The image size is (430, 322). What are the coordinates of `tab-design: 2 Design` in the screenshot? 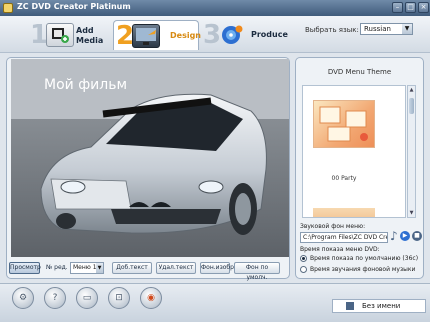 It's located at (157, 35).